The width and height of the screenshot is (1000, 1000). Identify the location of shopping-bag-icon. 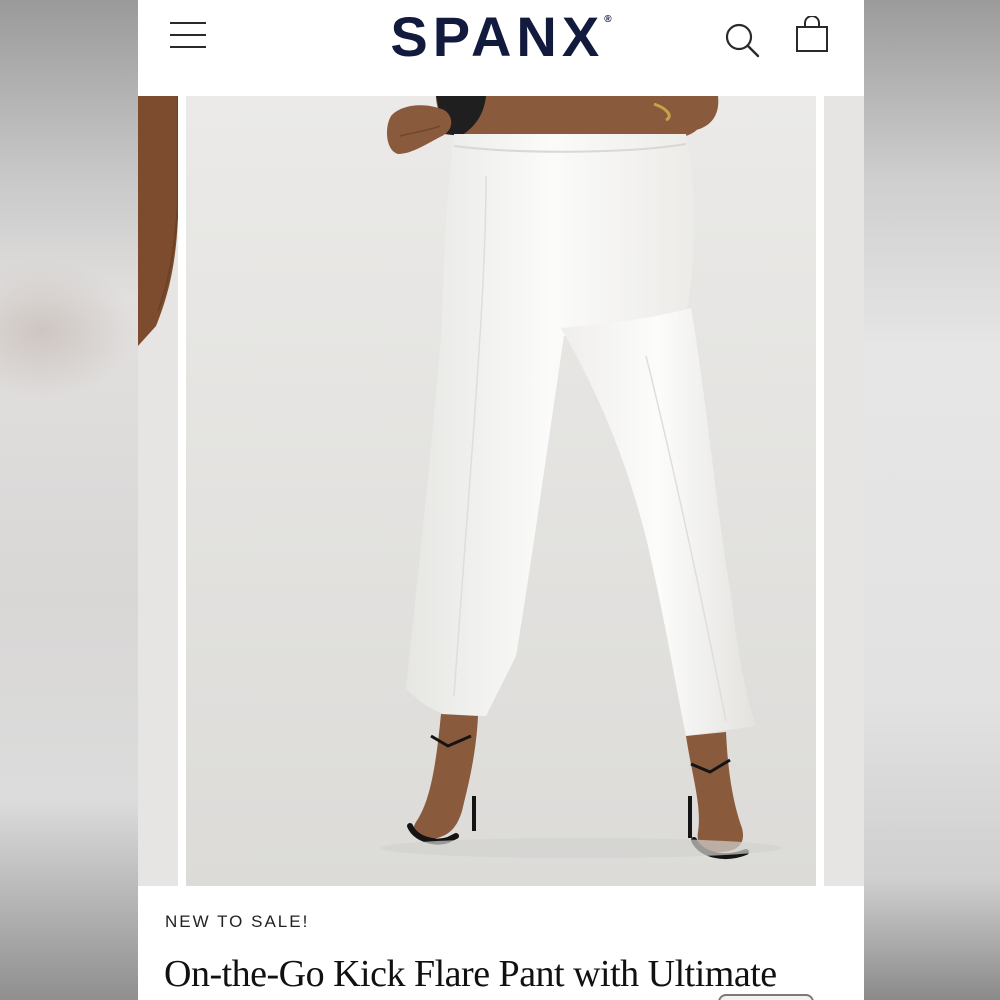
(812, 35).